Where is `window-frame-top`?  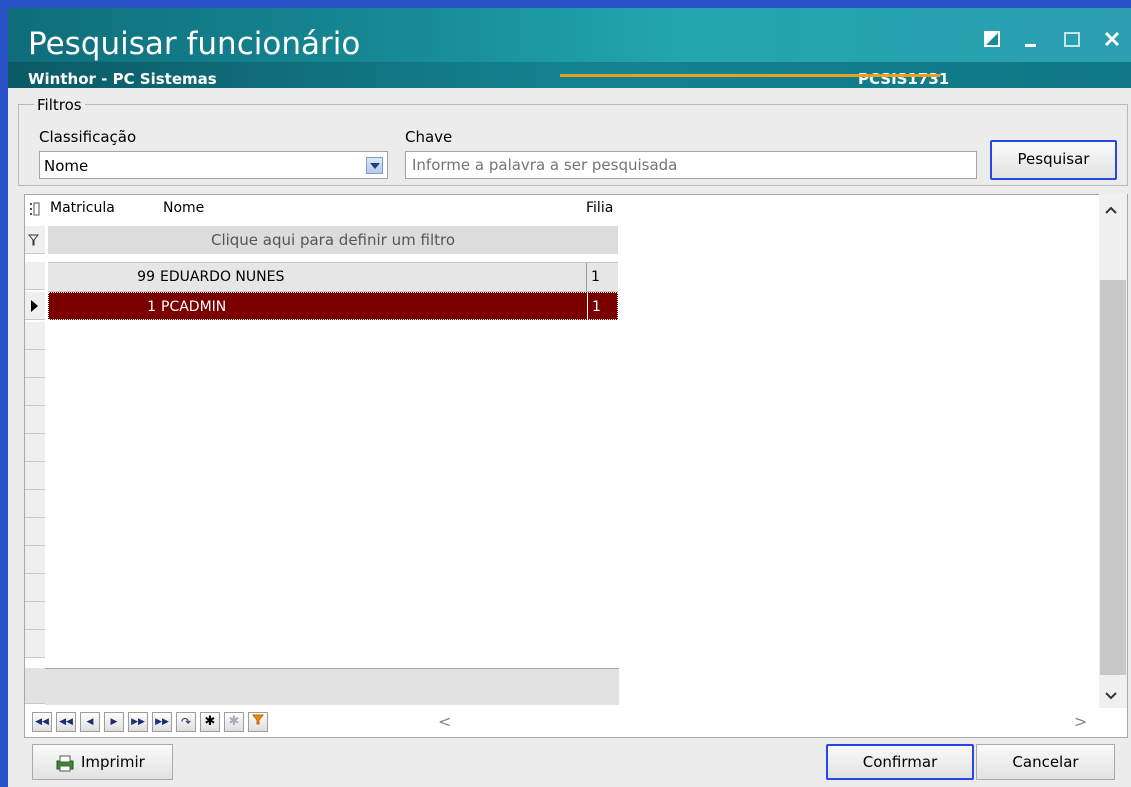
window-frame-top is located at coordinates (565, 4).